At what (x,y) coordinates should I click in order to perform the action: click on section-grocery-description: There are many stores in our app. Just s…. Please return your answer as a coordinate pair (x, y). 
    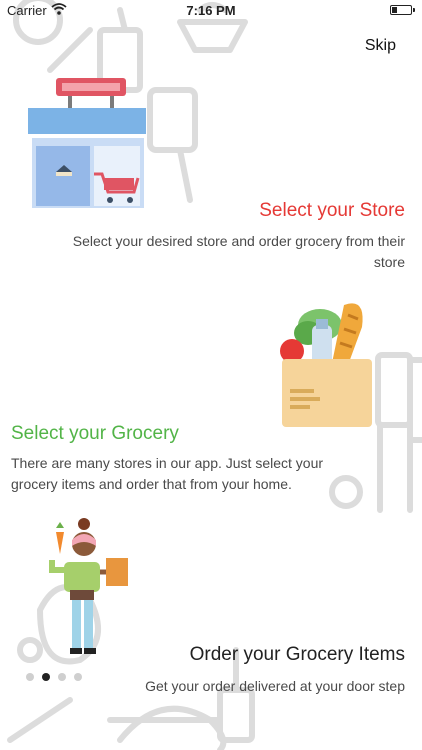
    Looking at the image, I should click on (167, 473).